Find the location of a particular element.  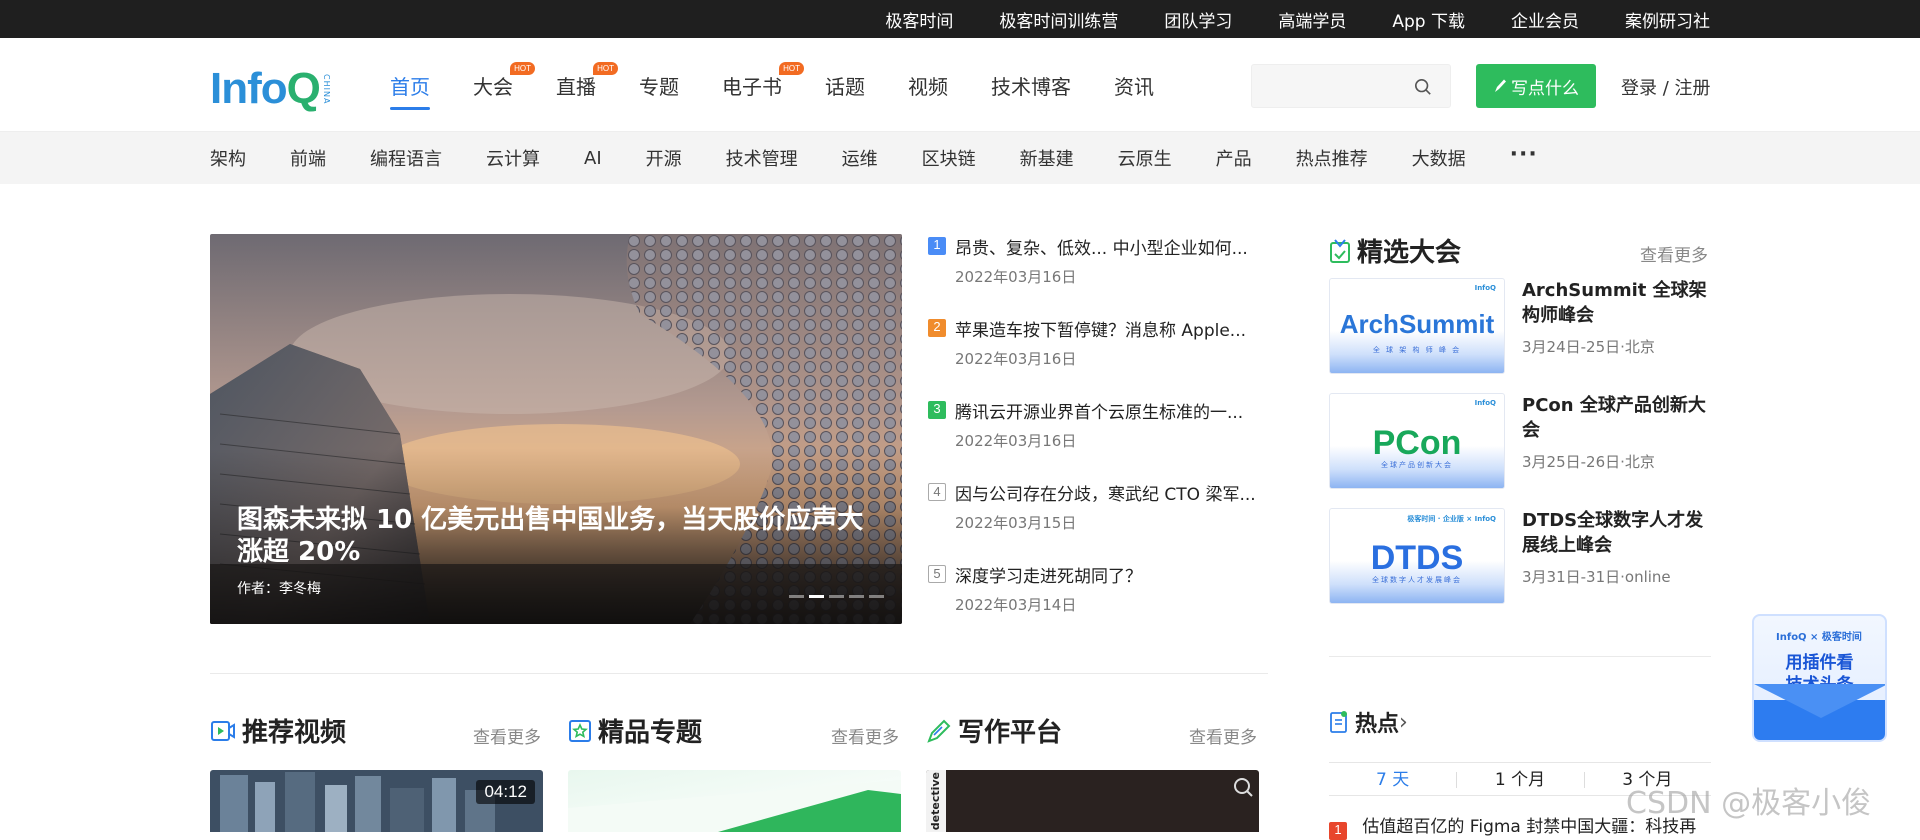

nav-item: 电子书 HOT is located at coordinates (763, 85).